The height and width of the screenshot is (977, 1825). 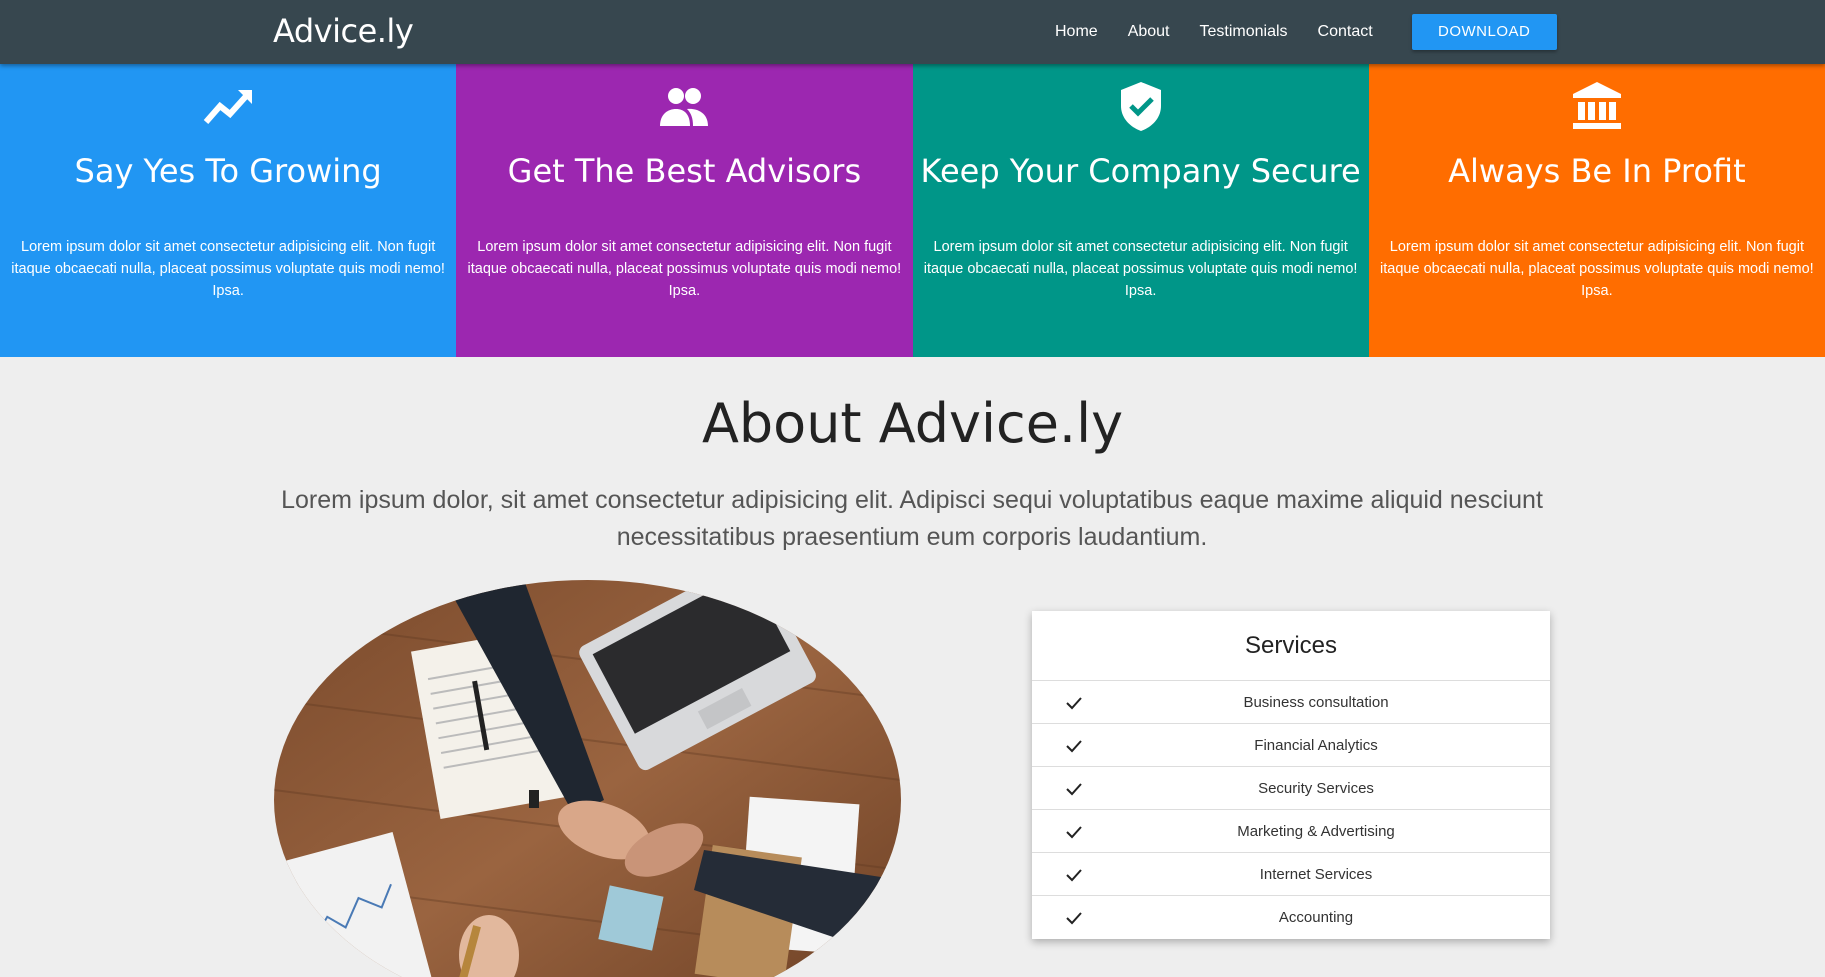 What do you see at coordinates (1345, 32) in the screenshot?
I see `nav-link-contact: Contact` at bounding box center [1345, 32].